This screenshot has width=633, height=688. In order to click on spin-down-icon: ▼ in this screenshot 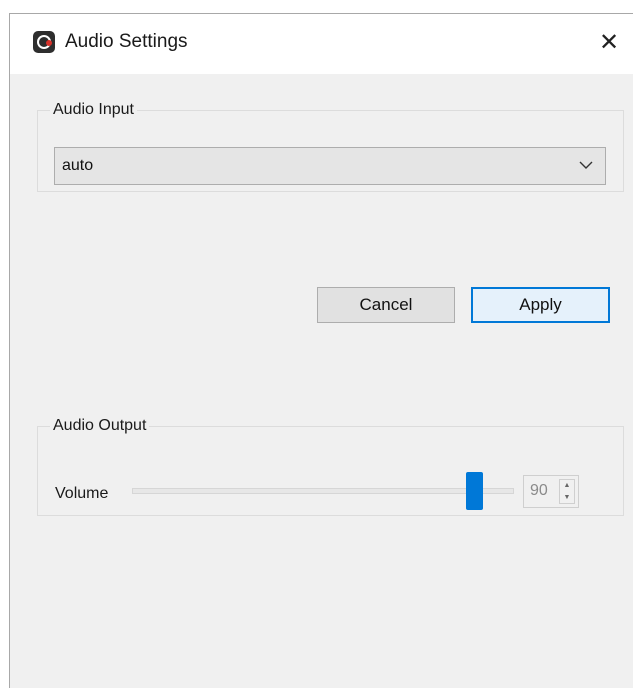, I will do `click(567, 497)`.